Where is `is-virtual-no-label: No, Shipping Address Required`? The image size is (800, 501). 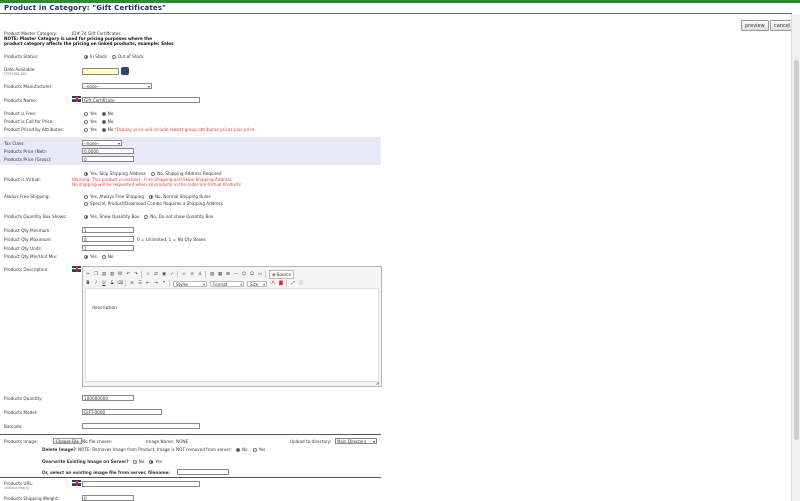
is-virtual-no-label: No, Shipping Address Required is located at coordinates (189, 173).